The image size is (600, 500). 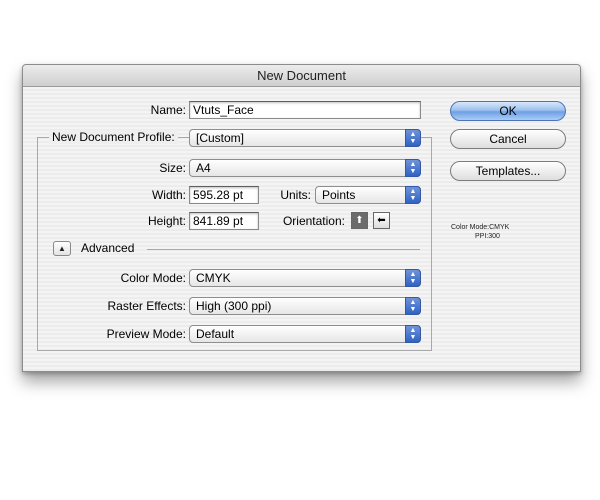 What do you see at coordinates (153, 278) in the screenshot?
I see `color-mode-label: Color Mode:` at bounding box center [153, 278].